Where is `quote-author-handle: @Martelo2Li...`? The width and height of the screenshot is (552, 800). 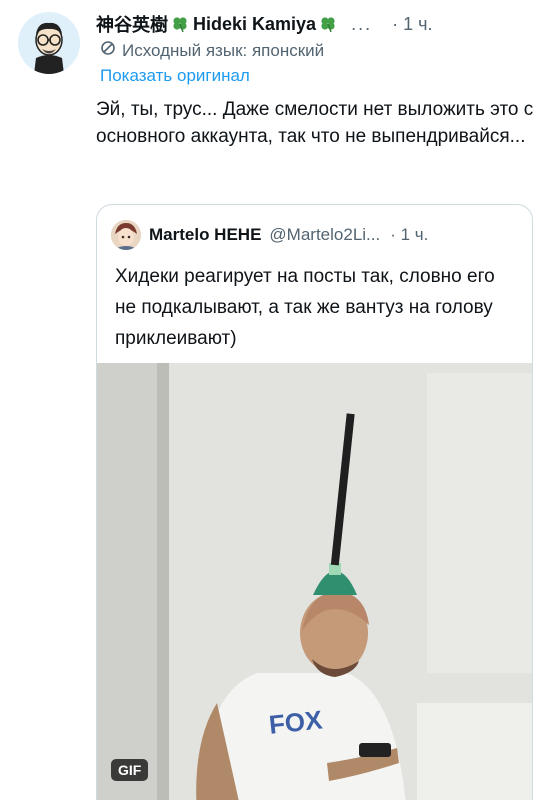
quote-author-handle: @Martelo2Li... is located at coordinates (324, 235).